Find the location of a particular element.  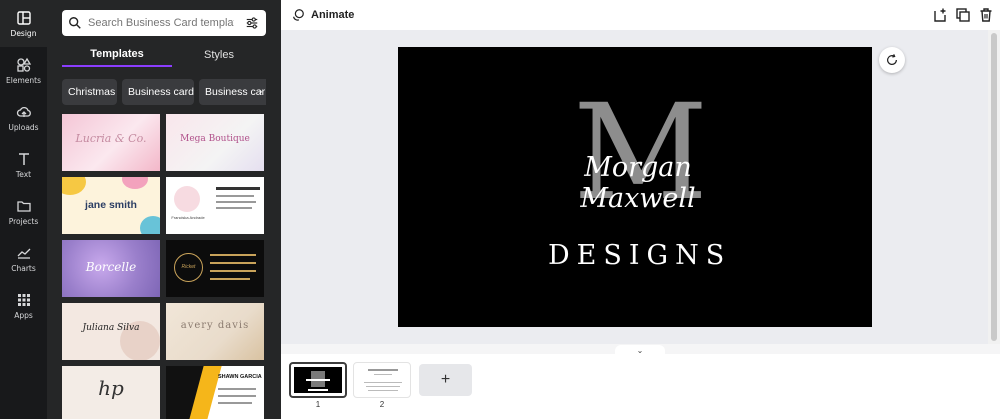

category-chips: Christmas Business card Business car › is located at coordinates (164, 92).